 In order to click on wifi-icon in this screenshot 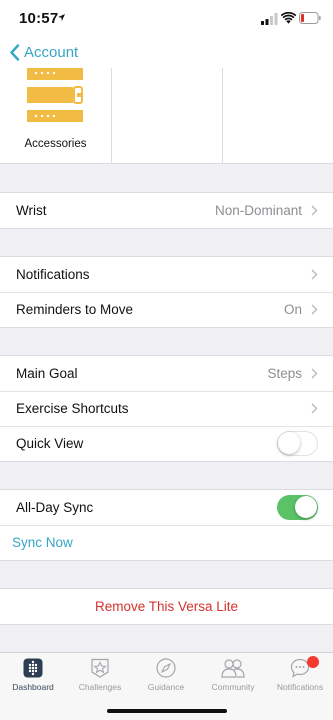, I will do `click(288, 18)`.